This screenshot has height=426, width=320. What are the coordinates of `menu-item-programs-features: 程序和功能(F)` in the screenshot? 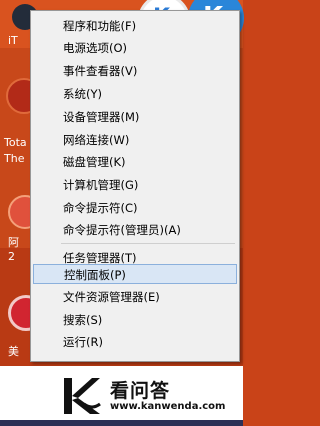 It's located at (135, 26).